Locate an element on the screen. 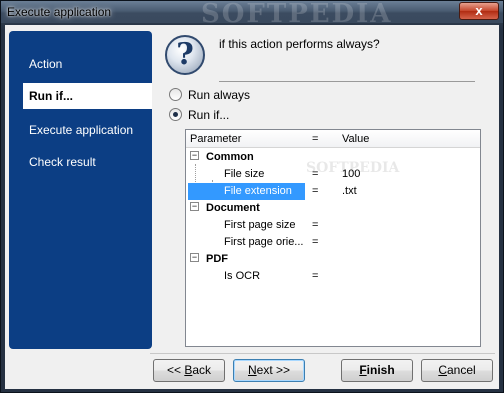 The height and width of the screenshot is (393, 504). close-button: x is located at coordinates (479, 11).